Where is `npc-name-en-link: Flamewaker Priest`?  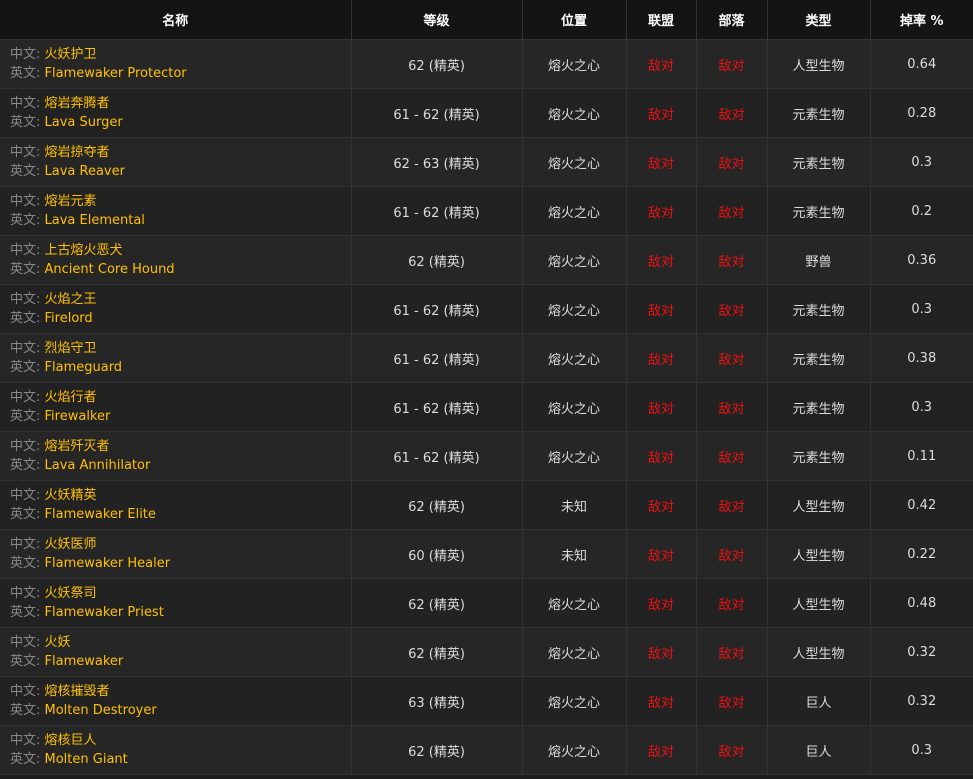 npc-name-en-link: Flamewaker Priest is located at coordinates (104, 612).